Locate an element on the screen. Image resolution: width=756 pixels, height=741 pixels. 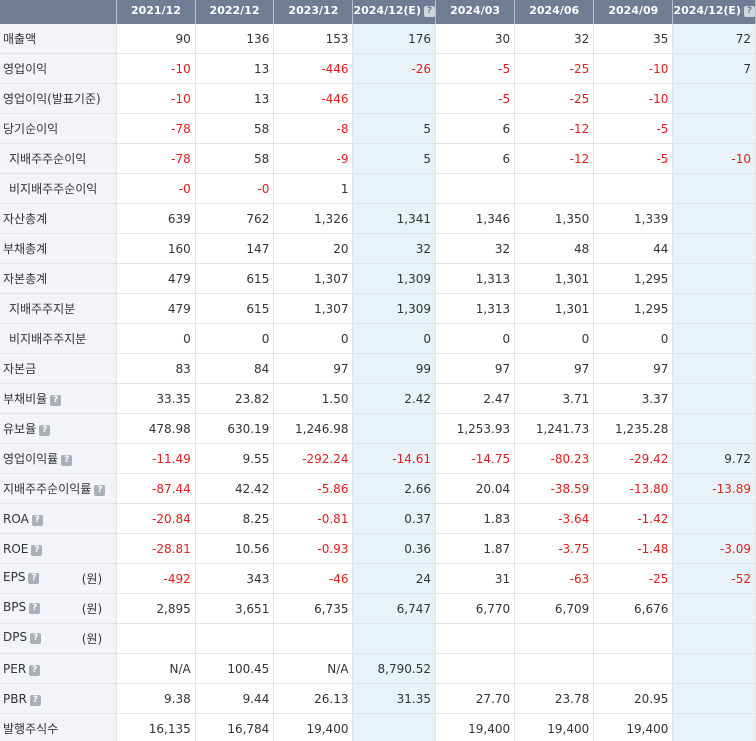
table-row: 부채비율? 33.35 23.82 1.50 2.42 2.47 3.71 3.37 is located at coordinates (378, 398).